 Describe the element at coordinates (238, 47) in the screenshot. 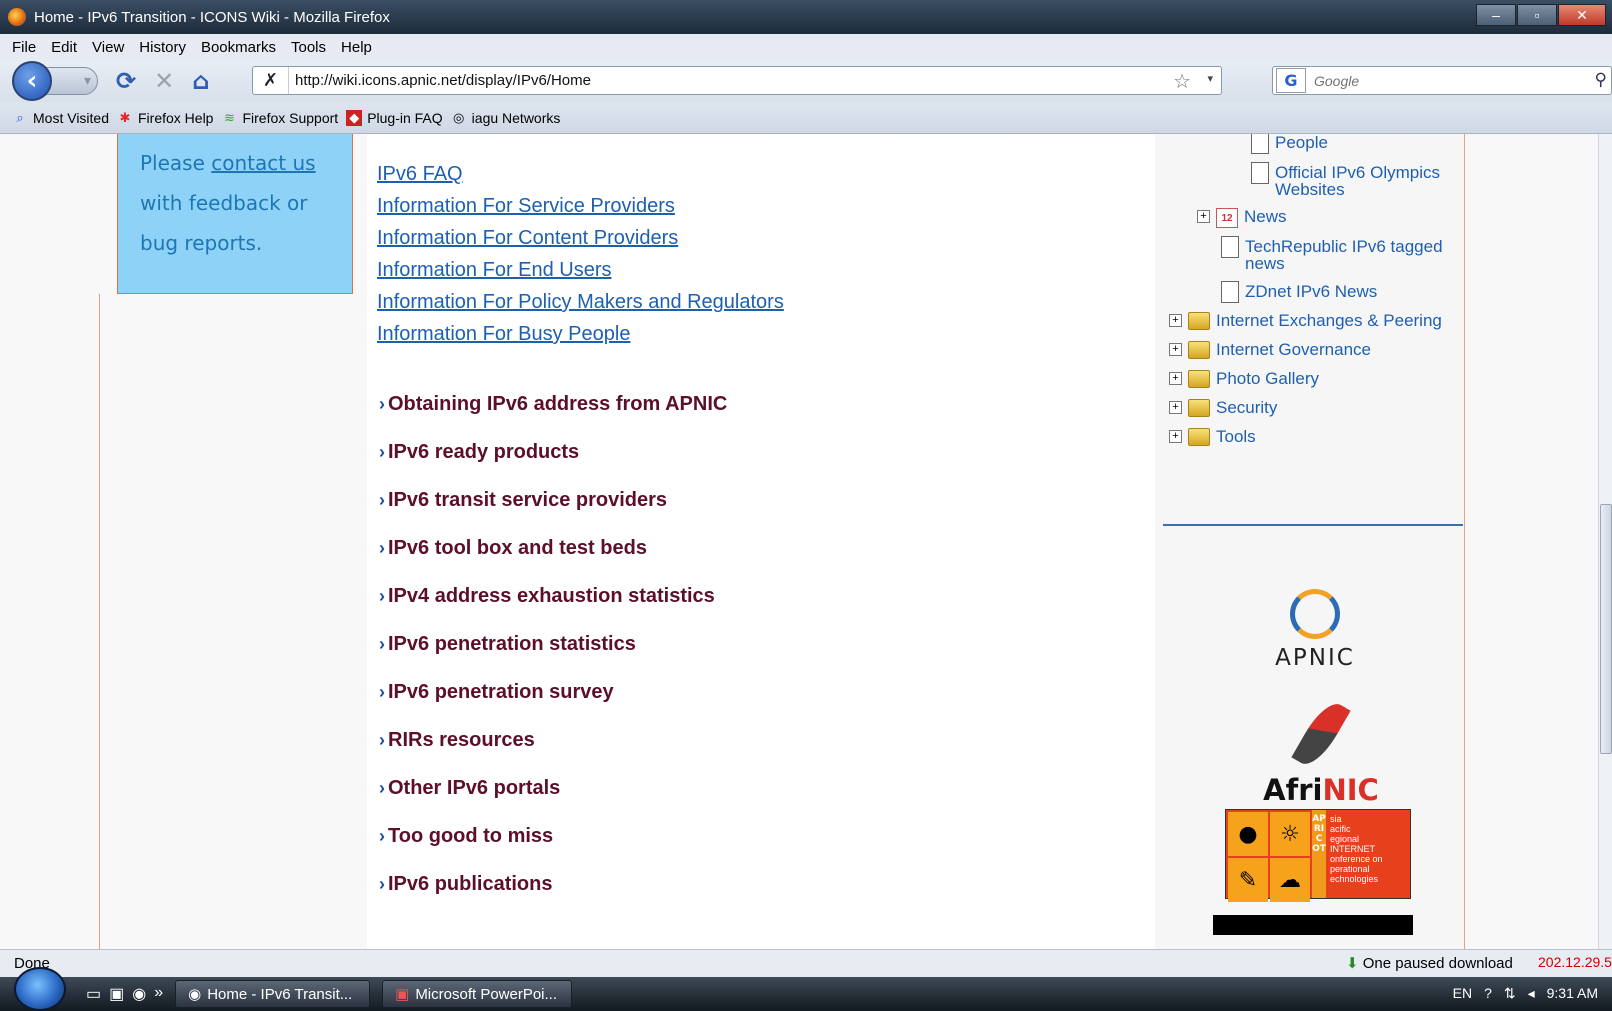

I see `menu-bookmarks: Bookmarks` at that location.